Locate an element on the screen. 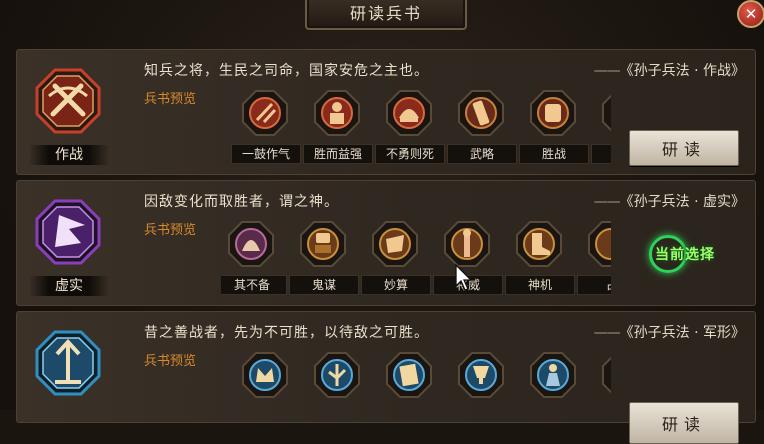 This screenshot has width=764, height=444. skill-item: 一鼓作气 is located at coordinates (266, 128).